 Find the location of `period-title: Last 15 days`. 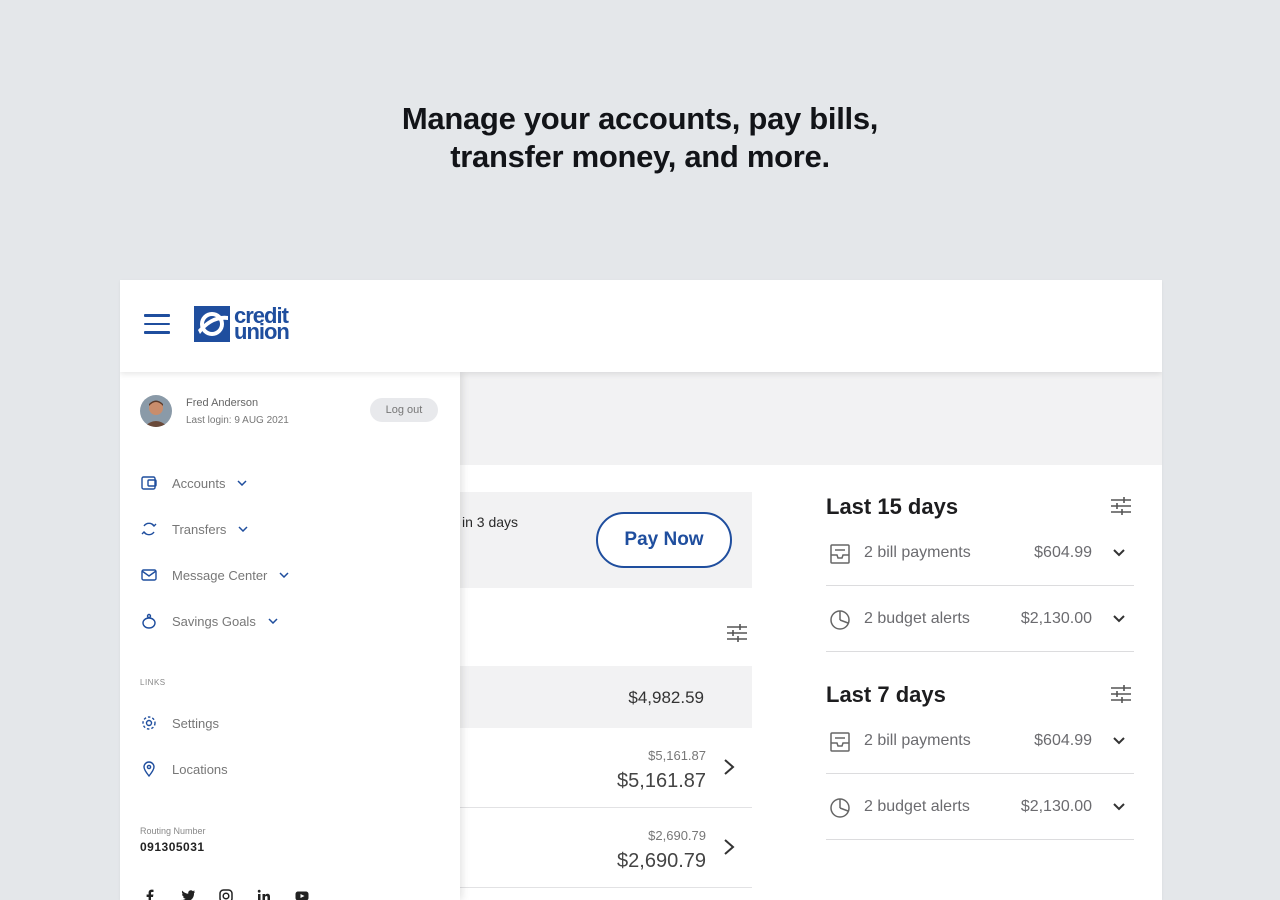

period-title: Last 15 days is located at coordinates (892, 506).